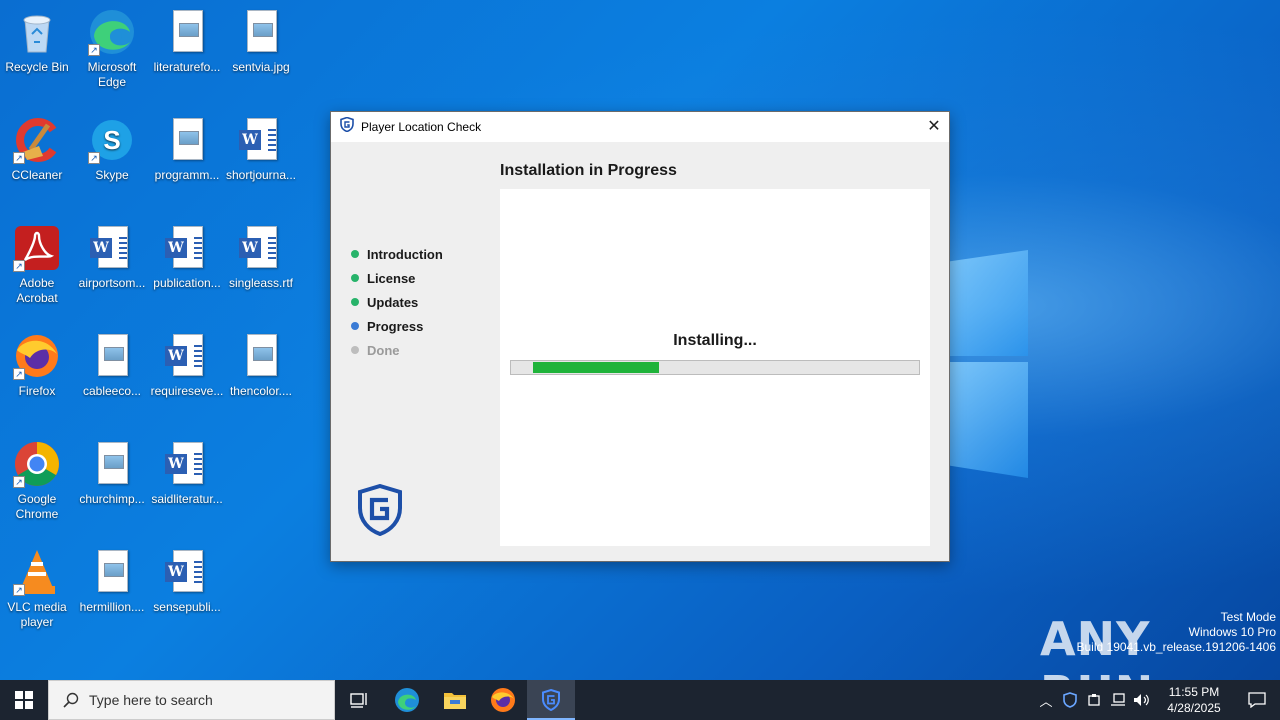 The image size is (1280, 720). I want to click on clock-date: 4/28/2025, so click(1194, 708).